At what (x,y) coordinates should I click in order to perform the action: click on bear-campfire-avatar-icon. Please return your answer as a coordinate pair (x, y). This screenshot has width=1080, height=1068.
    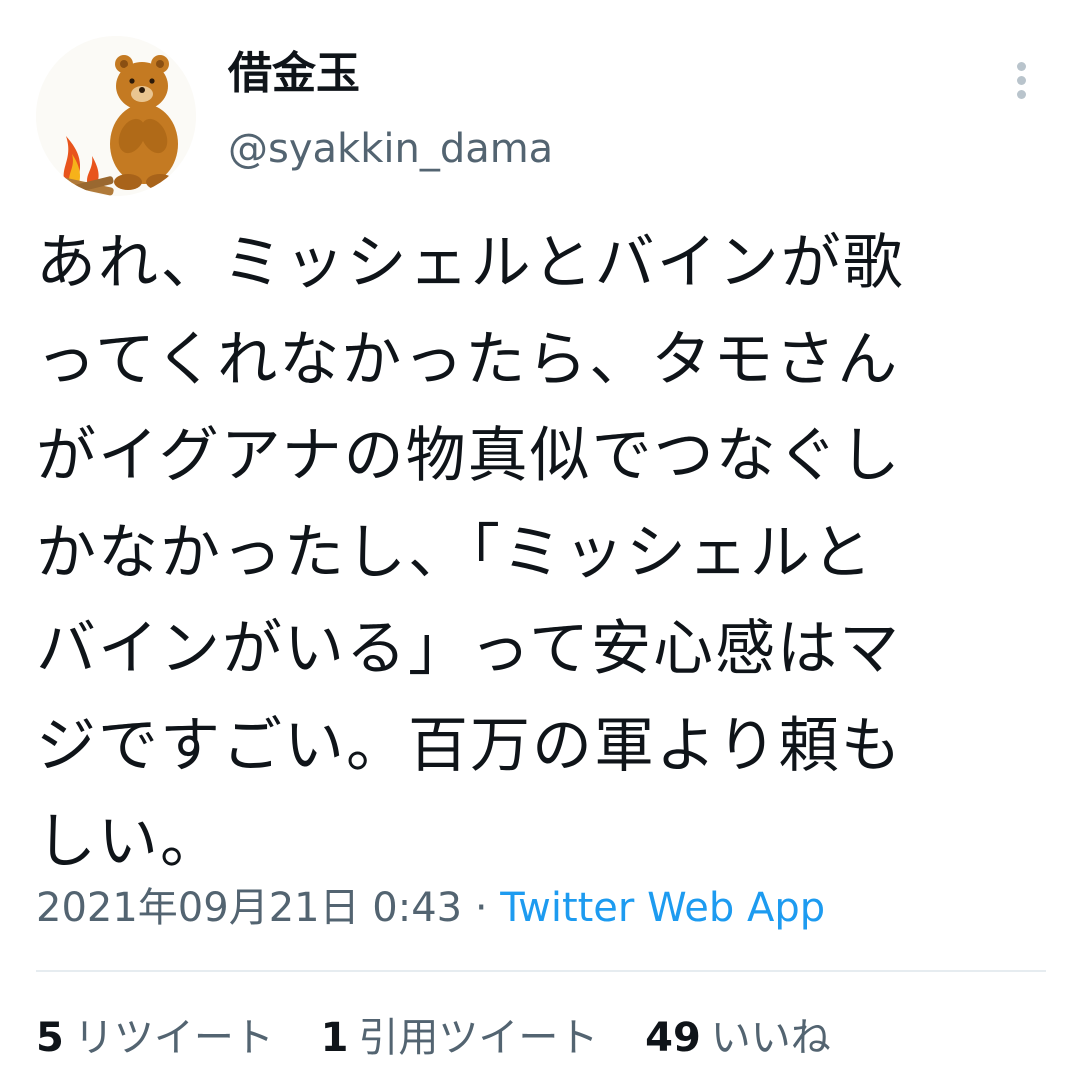
    Looking at the image, I should click on (116, 116).